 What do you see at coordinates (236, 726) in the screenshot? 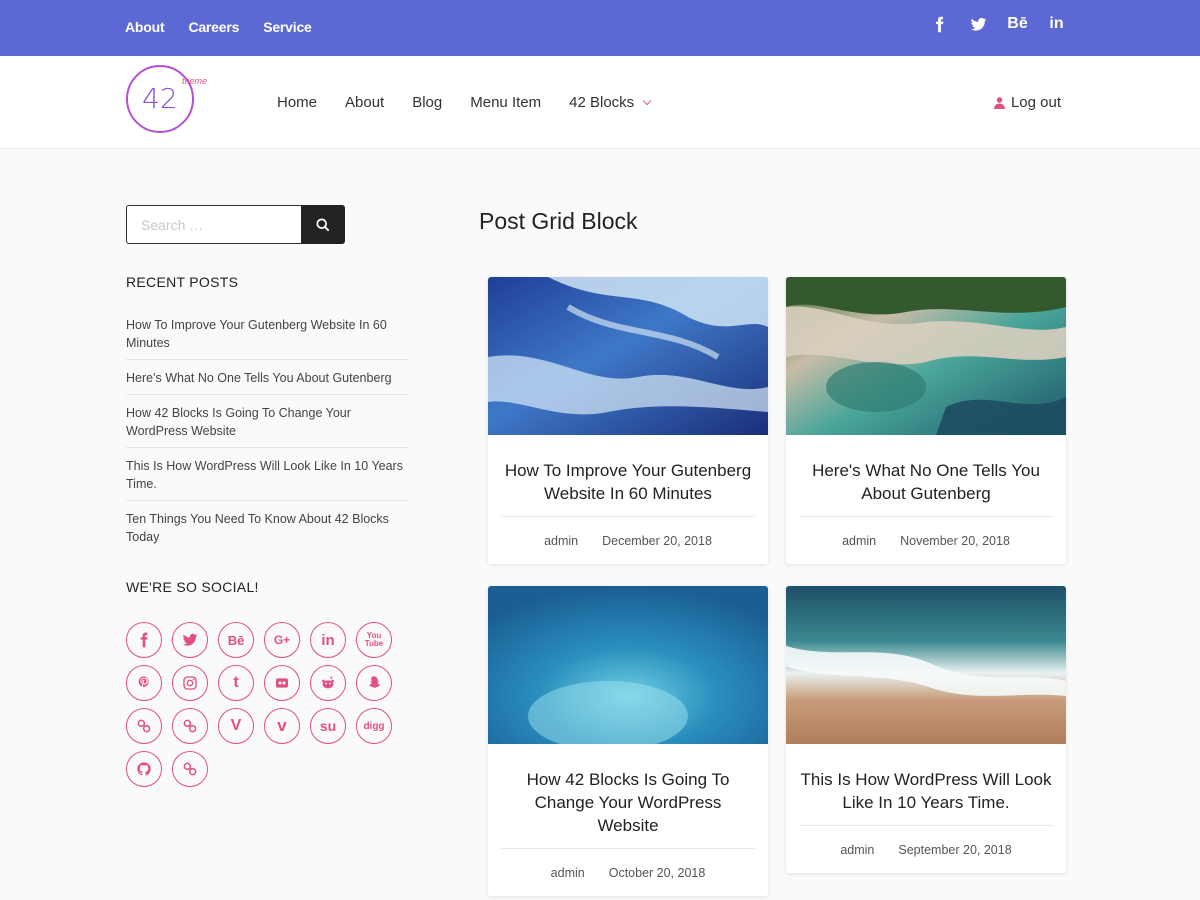
I see `vine-icon: V` at bounding box center [236, 726].